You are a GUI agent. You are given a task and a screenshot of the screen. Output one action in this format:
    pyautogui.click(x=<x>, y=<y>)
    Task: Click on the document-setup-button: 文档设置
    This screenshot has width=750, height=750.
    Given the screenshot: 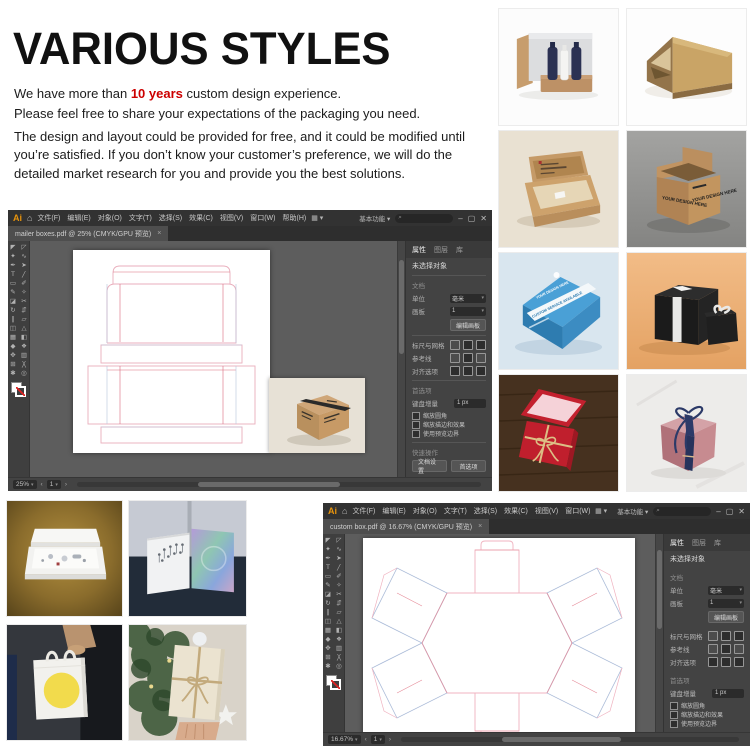 What is the action you would take?
    pyautogui.click(x=429, y=467)
    